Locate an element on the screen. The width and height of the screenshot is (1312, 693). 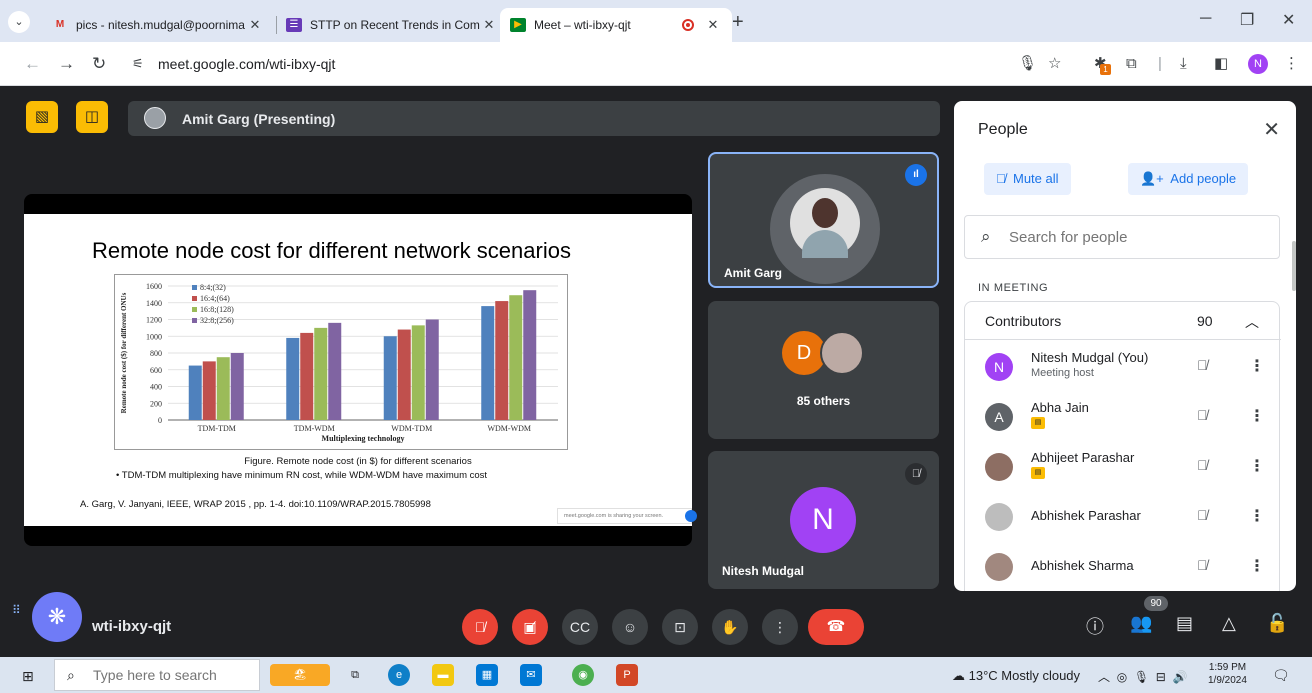
reactions-button: ☺ is located at coordinates (630, 627).